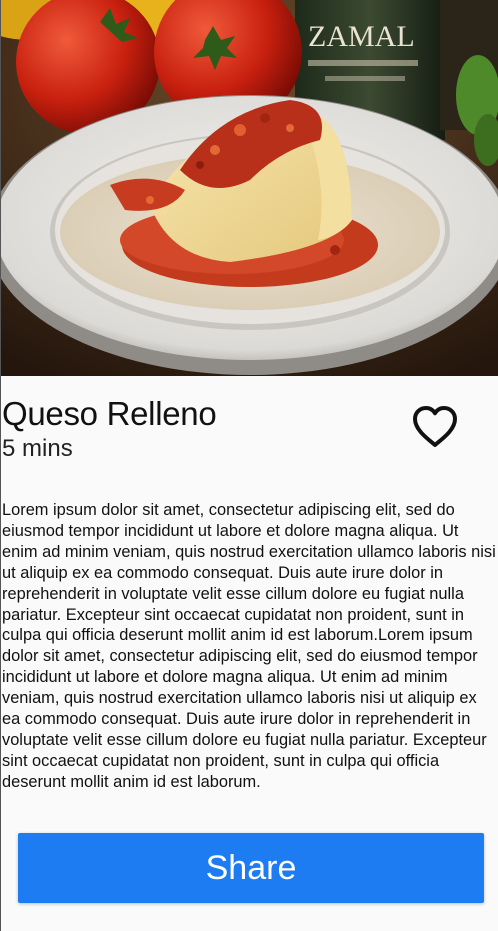  I want to click on window-edge, so click(0, 465).